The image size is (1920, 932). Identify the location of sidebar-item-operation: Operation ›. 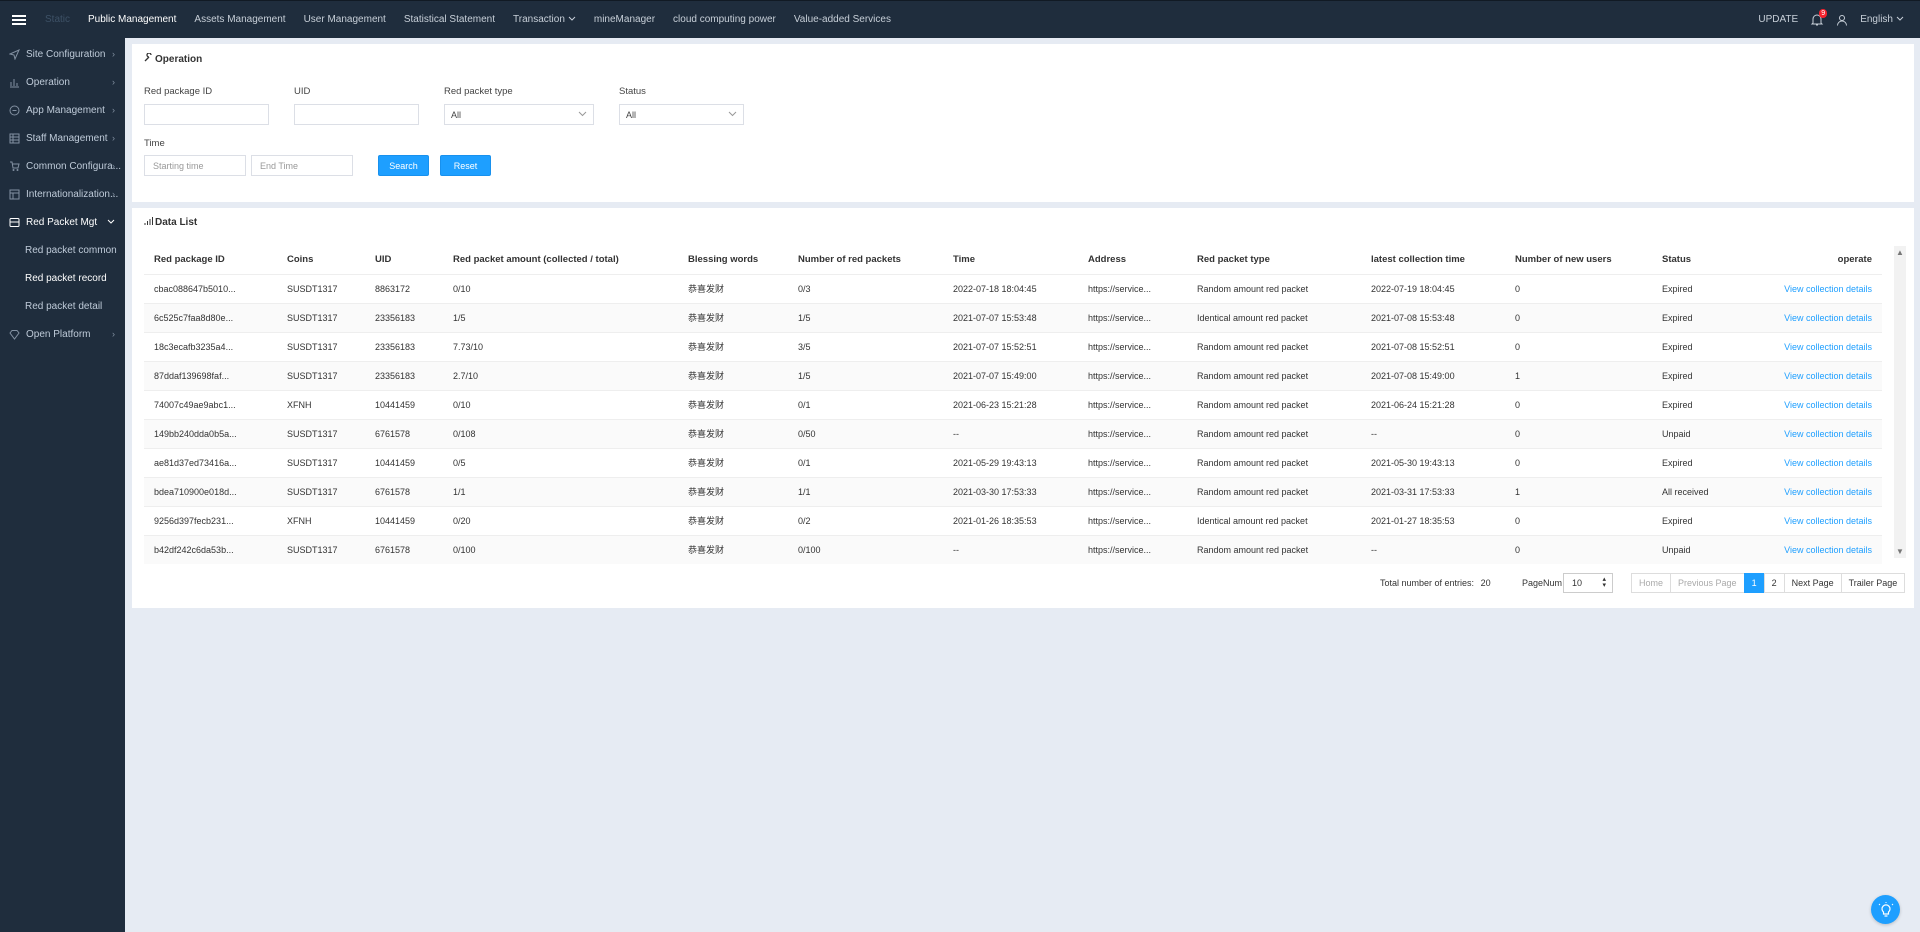
(62, 82).